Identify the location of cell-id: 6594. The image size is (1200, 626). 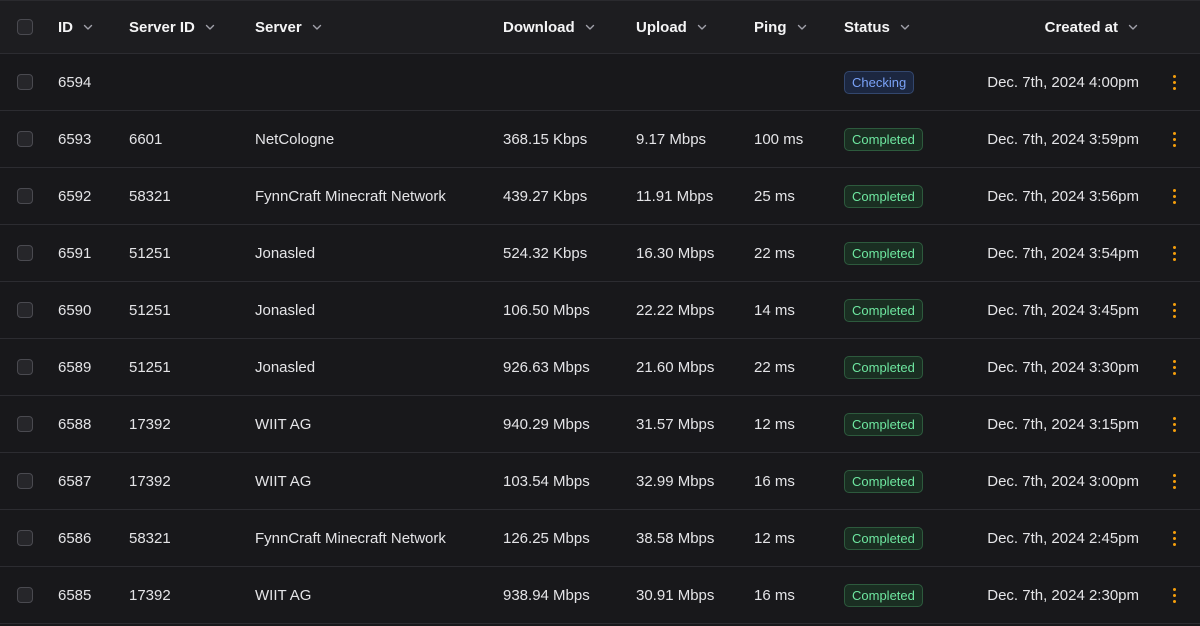
(75, 82).